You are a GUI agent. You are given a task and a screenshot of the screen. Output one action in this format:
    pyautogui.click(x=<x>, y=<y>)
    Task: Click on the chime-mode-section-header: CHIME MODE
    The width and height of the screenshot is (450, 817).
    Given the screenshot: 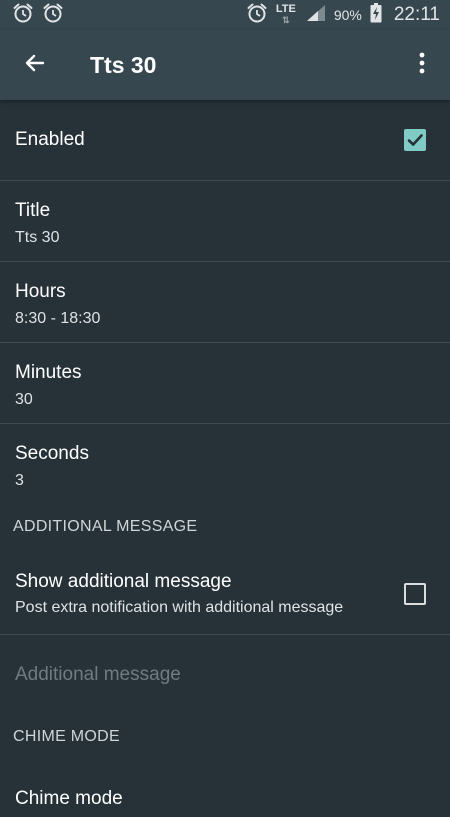 What is the action you would take?
    pyautogui.click(x=66, y=736)
    